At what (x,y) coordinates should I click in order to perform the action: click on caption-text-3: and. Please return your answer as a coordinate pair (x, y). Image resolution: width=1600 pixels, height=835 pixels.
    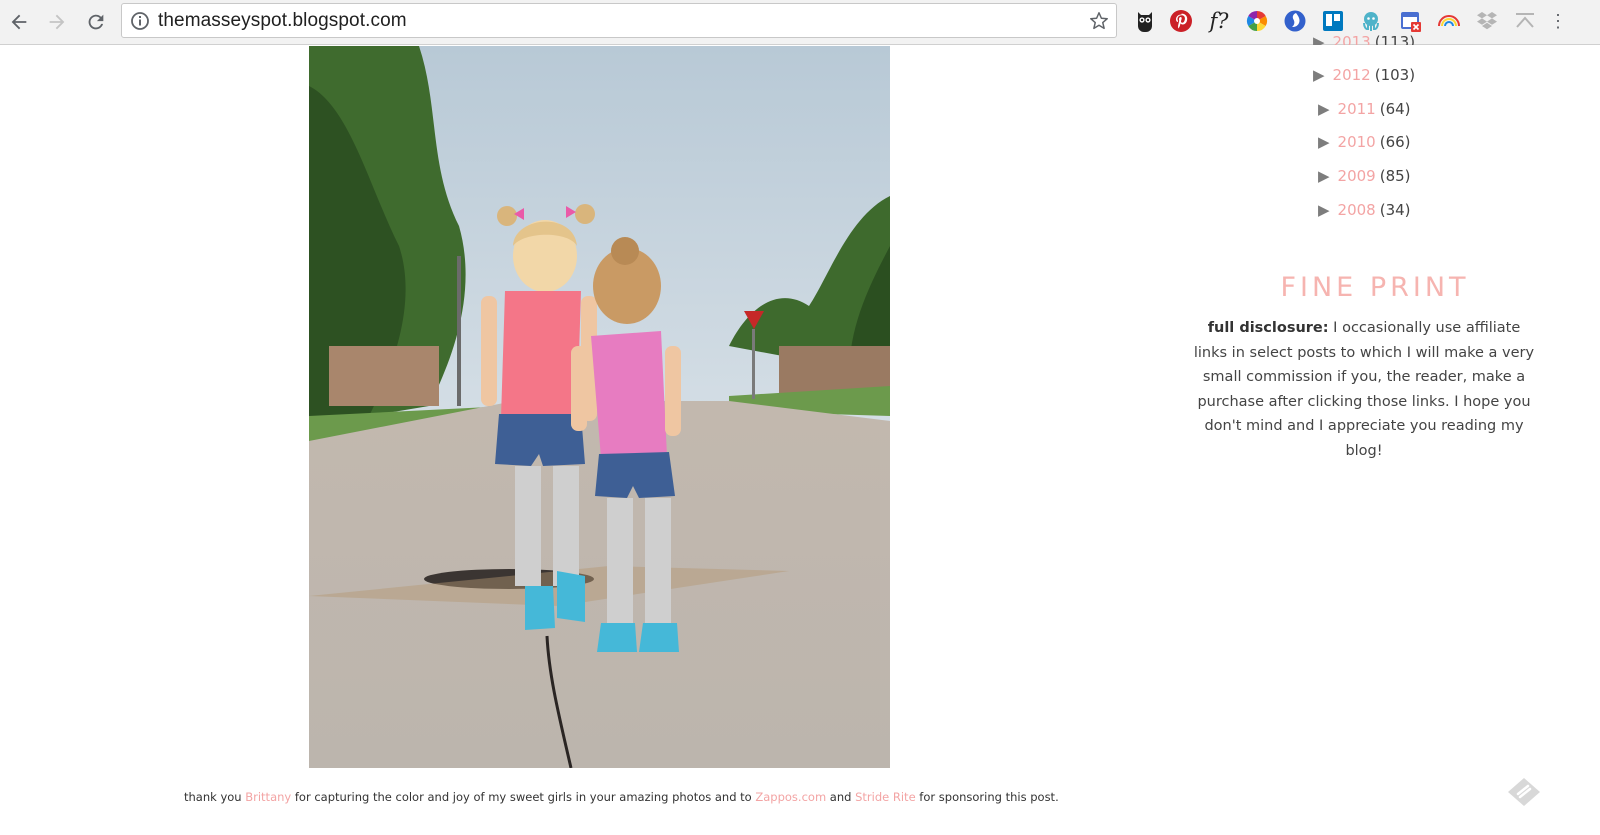
    Looking at the image, I should click on (841, 797).